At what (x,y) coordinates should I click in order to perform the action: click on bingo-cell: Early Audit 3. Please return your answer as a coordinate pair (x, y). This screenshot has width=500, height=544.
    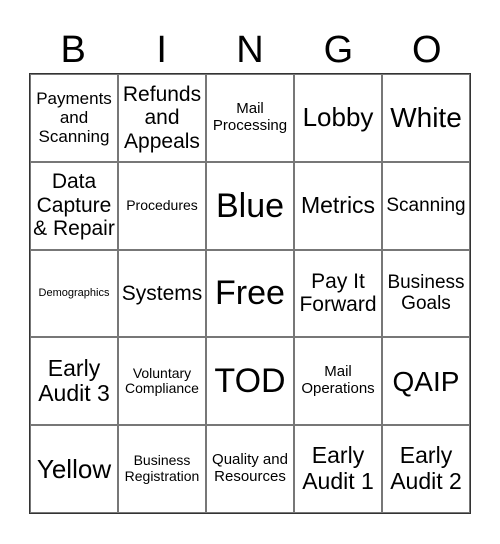
    Looking at the image, I should click on (74, 381).